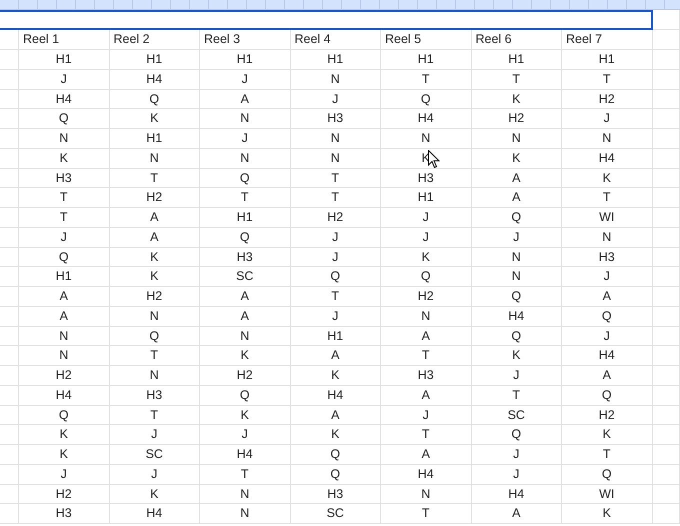 The height and width of the screenshot is (526, 680). I want to click on table-cell: Reel 2, so click(155, 40).